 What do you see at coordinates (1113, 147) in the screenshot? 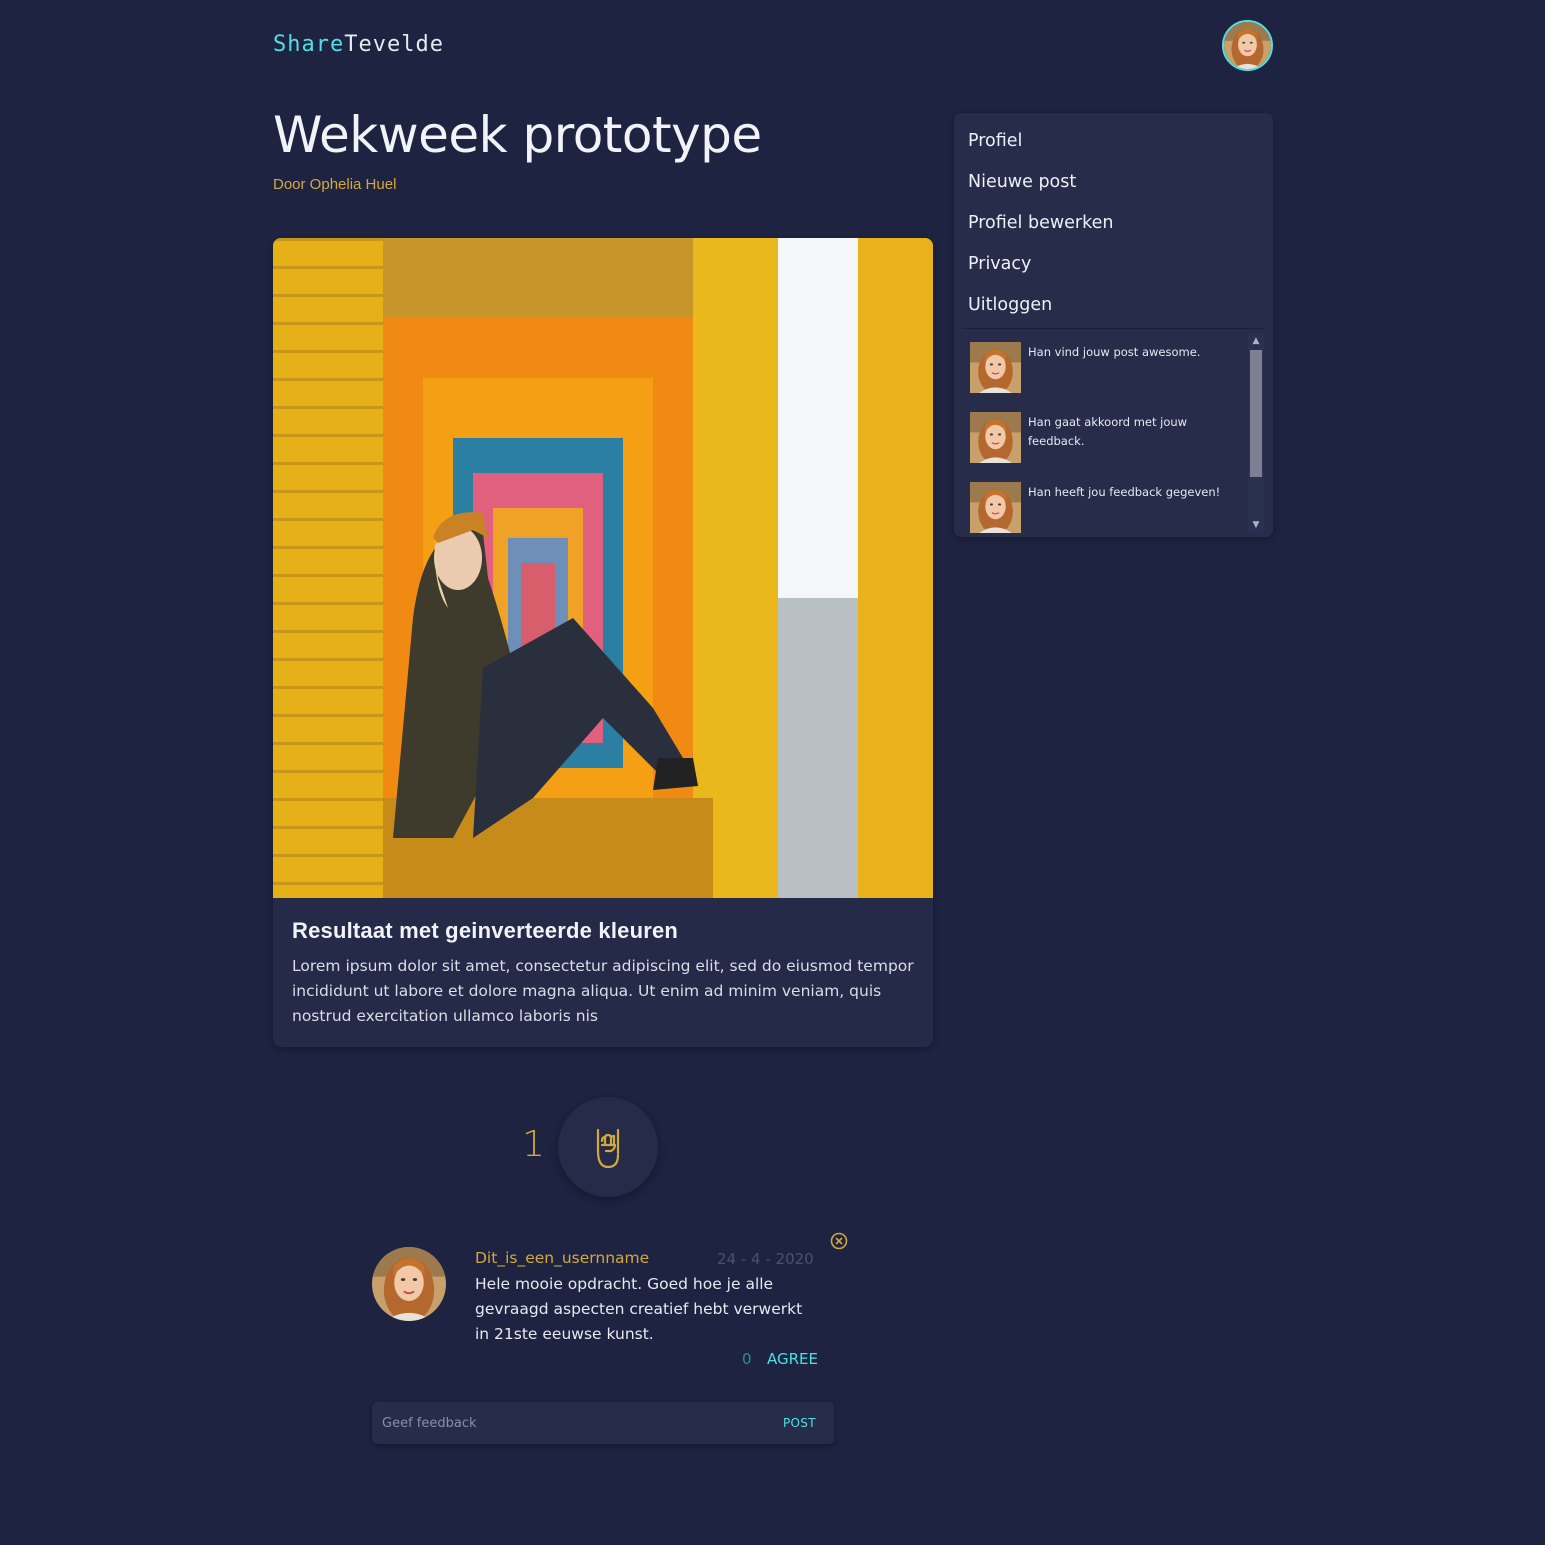
I see `menu-item-profiel: Profiel` at bounding box center [1113, 147].